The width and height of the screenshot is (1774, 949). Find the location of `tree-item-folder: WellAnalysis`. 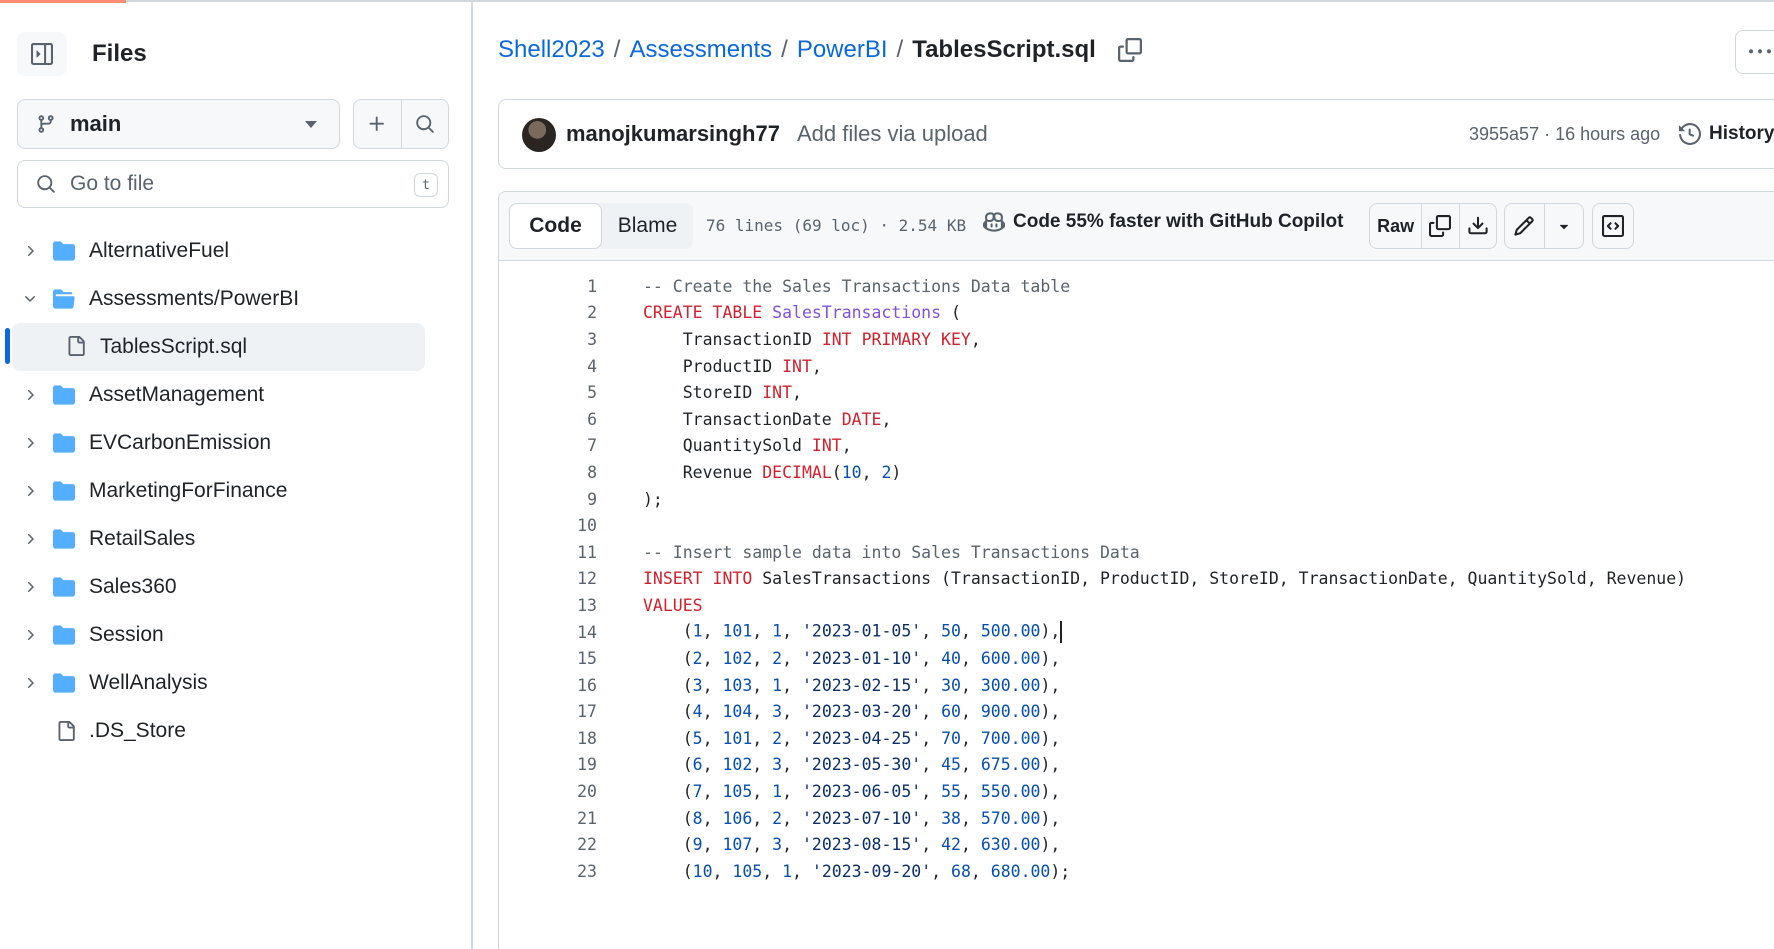

tree-item-folder: WellAnalysis is located at coordinates (235, 683).